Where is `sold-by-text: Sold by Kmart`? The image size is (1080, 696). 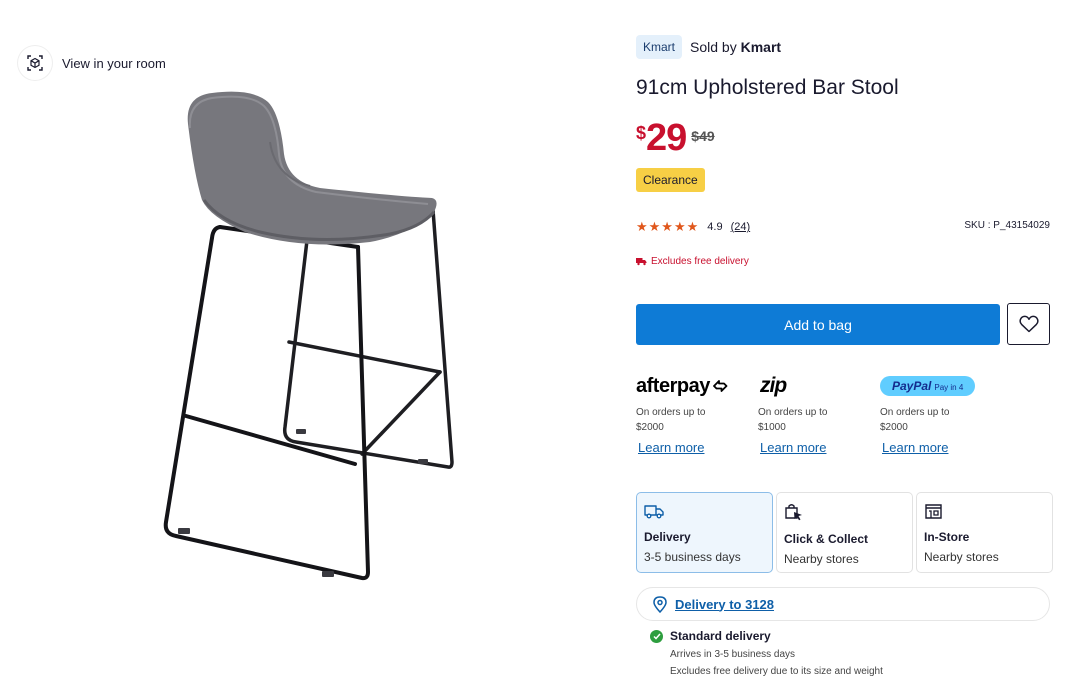
sold-by-text: Sold by Kmart is located at coordinates (735, 47).